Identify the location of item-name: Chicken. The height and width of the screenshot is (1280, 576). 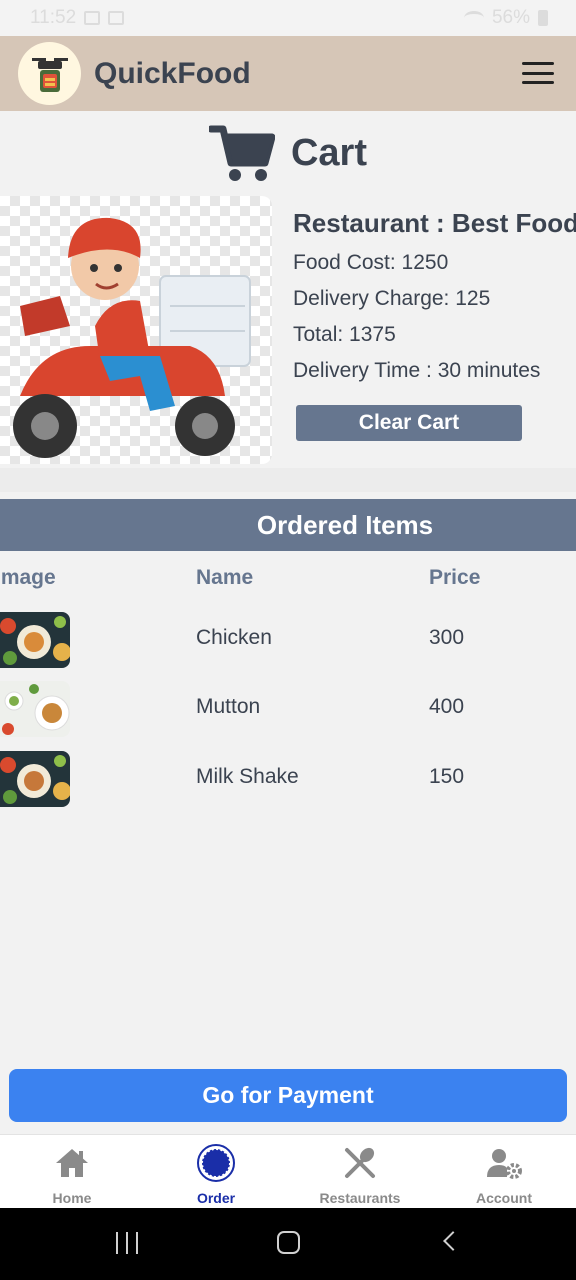
(234, 637).